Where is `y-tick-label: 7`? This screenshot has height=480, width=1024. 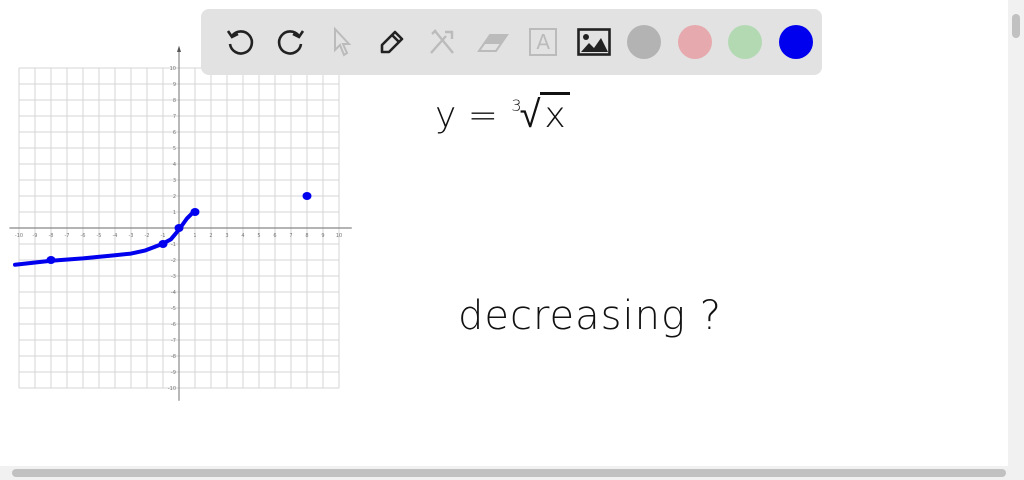
y-tick-label: 7 is located at coordinates (174, 117).